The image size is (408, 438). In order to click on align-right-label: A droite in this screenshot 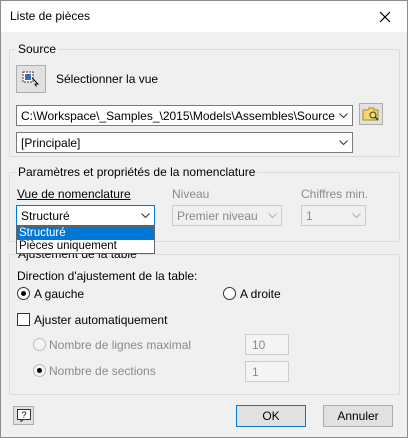, I will do `click(260, 294)`.